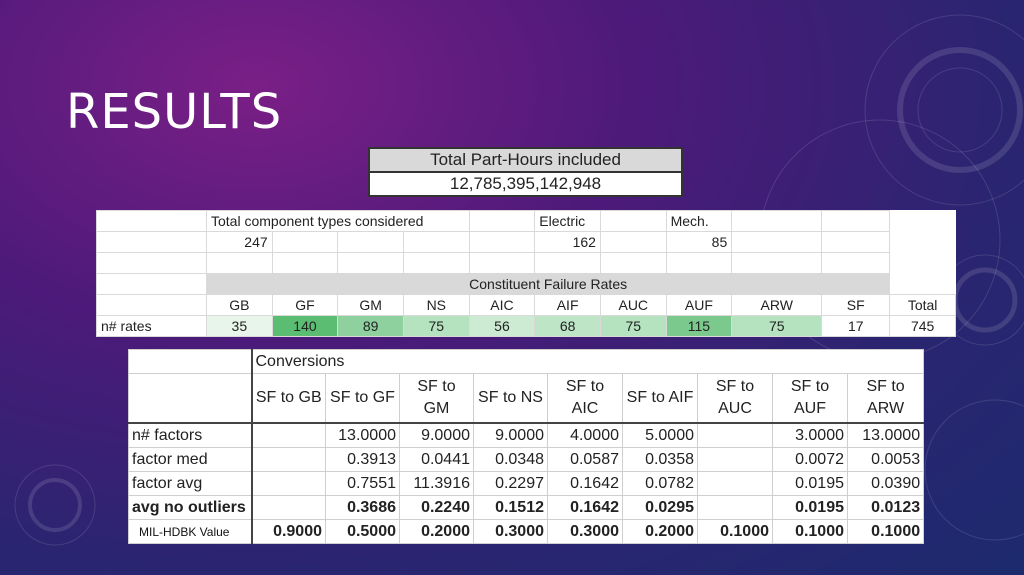 This screenshot has width=1024, height=575. What do you see at coordinates (338, 221) in the screenshot?
I see `total-types-label: Total component types considered` at bounding box center [338, 221].